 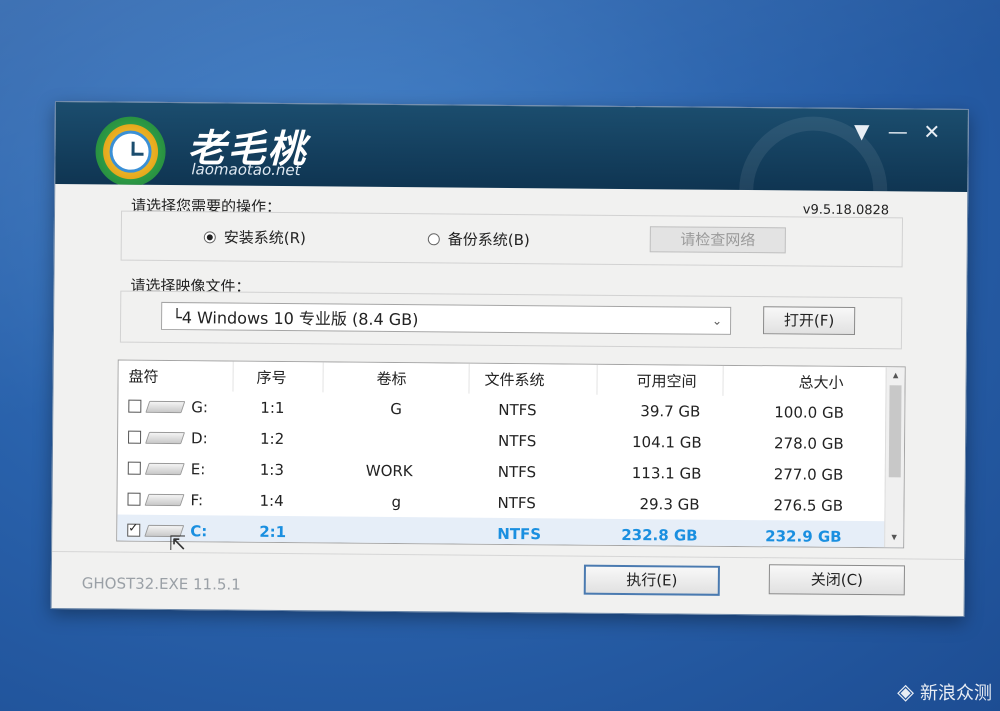 I want to click on header-free-space: 可用空间, so click(x=666, y=381).